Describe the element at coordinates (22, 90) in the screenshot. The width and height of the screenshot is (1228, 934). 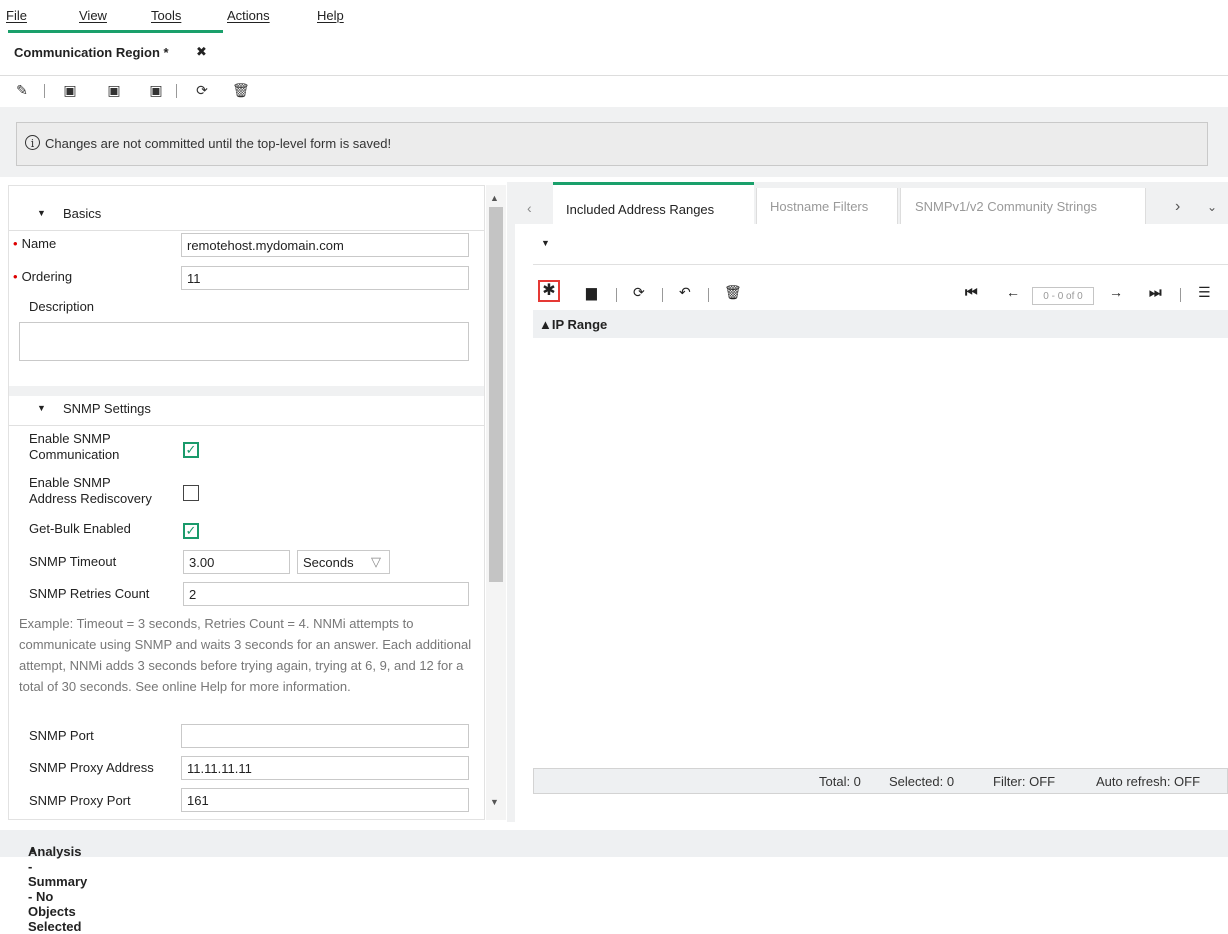
I see `edit-icon: ✎` at that location.